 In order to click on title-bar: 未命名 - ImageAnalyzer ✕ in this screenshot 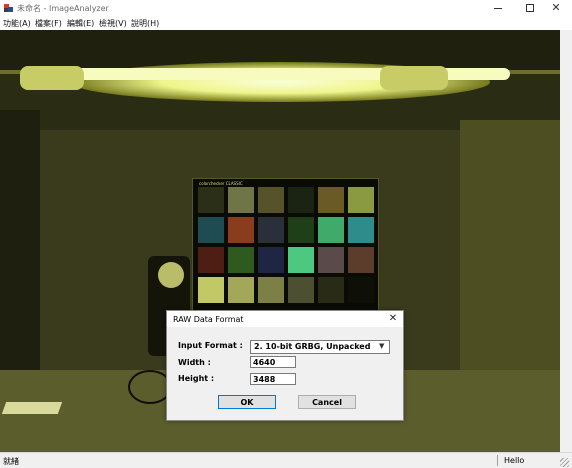, I will do `click(286, 8)`.